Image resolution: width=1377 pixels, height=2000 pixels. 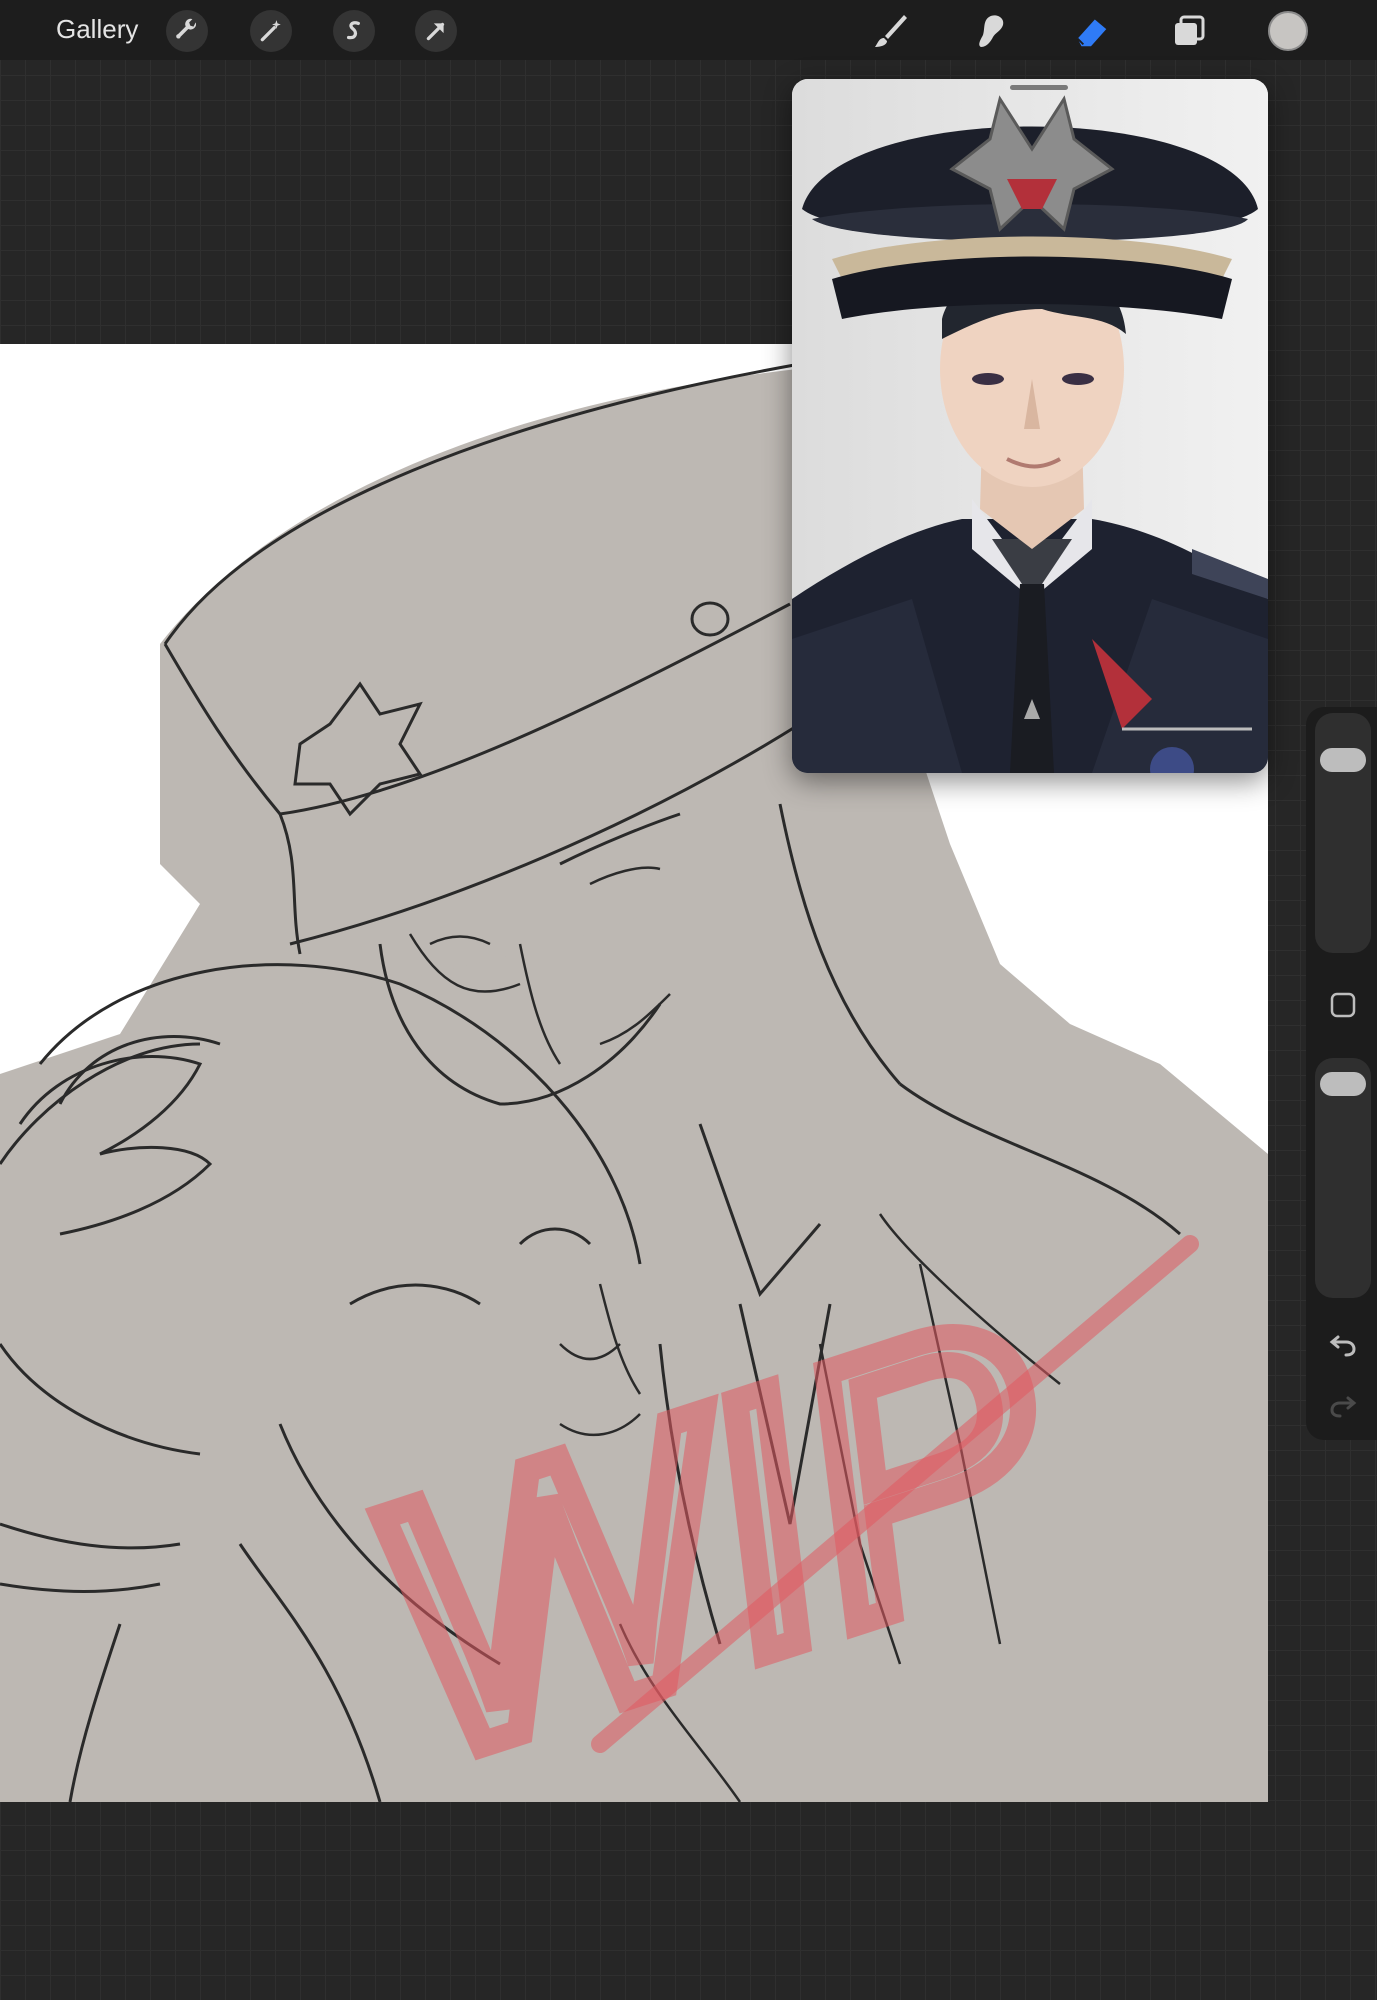 I want to click on reference-image-window, so click(x=1030, y=426).